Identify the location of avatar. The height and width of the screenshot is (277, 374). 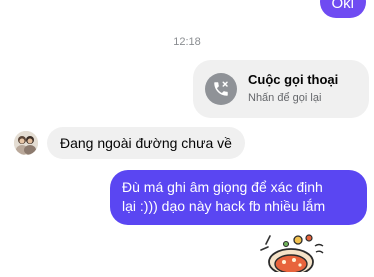
(26, 143).